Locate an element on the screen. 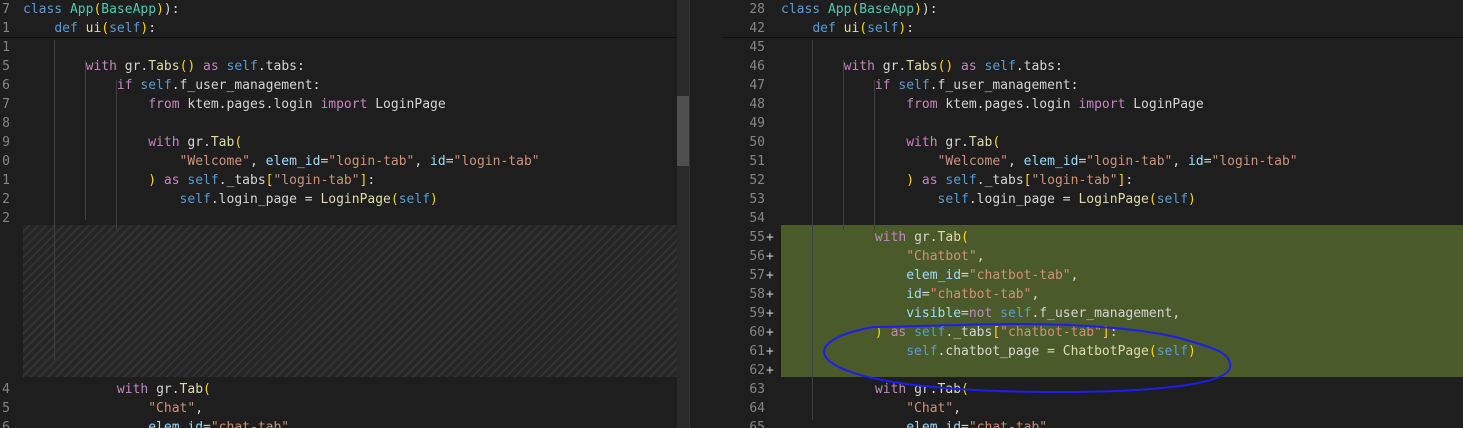 This screenshot has height=428, width=1463. token: id is located at coordinates (914, 294).